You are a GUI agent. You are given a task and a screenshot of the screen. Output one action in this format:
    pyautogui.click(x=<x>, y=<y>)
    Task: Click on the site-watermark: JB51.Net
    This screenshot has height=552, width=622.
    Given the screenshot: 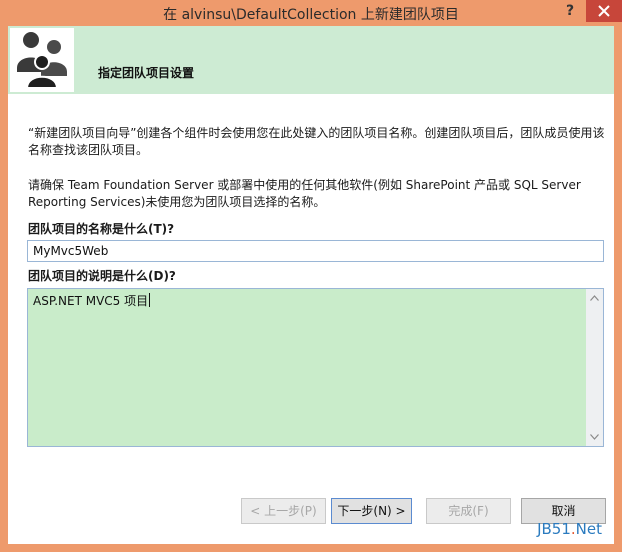 What is the action you would take?
    pyautogui.click(x=569, y=529)
    